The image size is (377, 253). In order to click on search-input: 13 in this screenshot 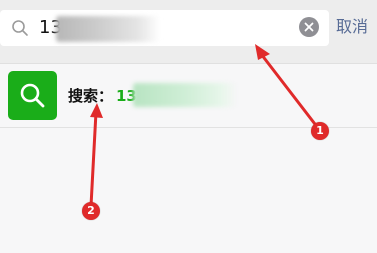, I will do `click(164, 28)`.